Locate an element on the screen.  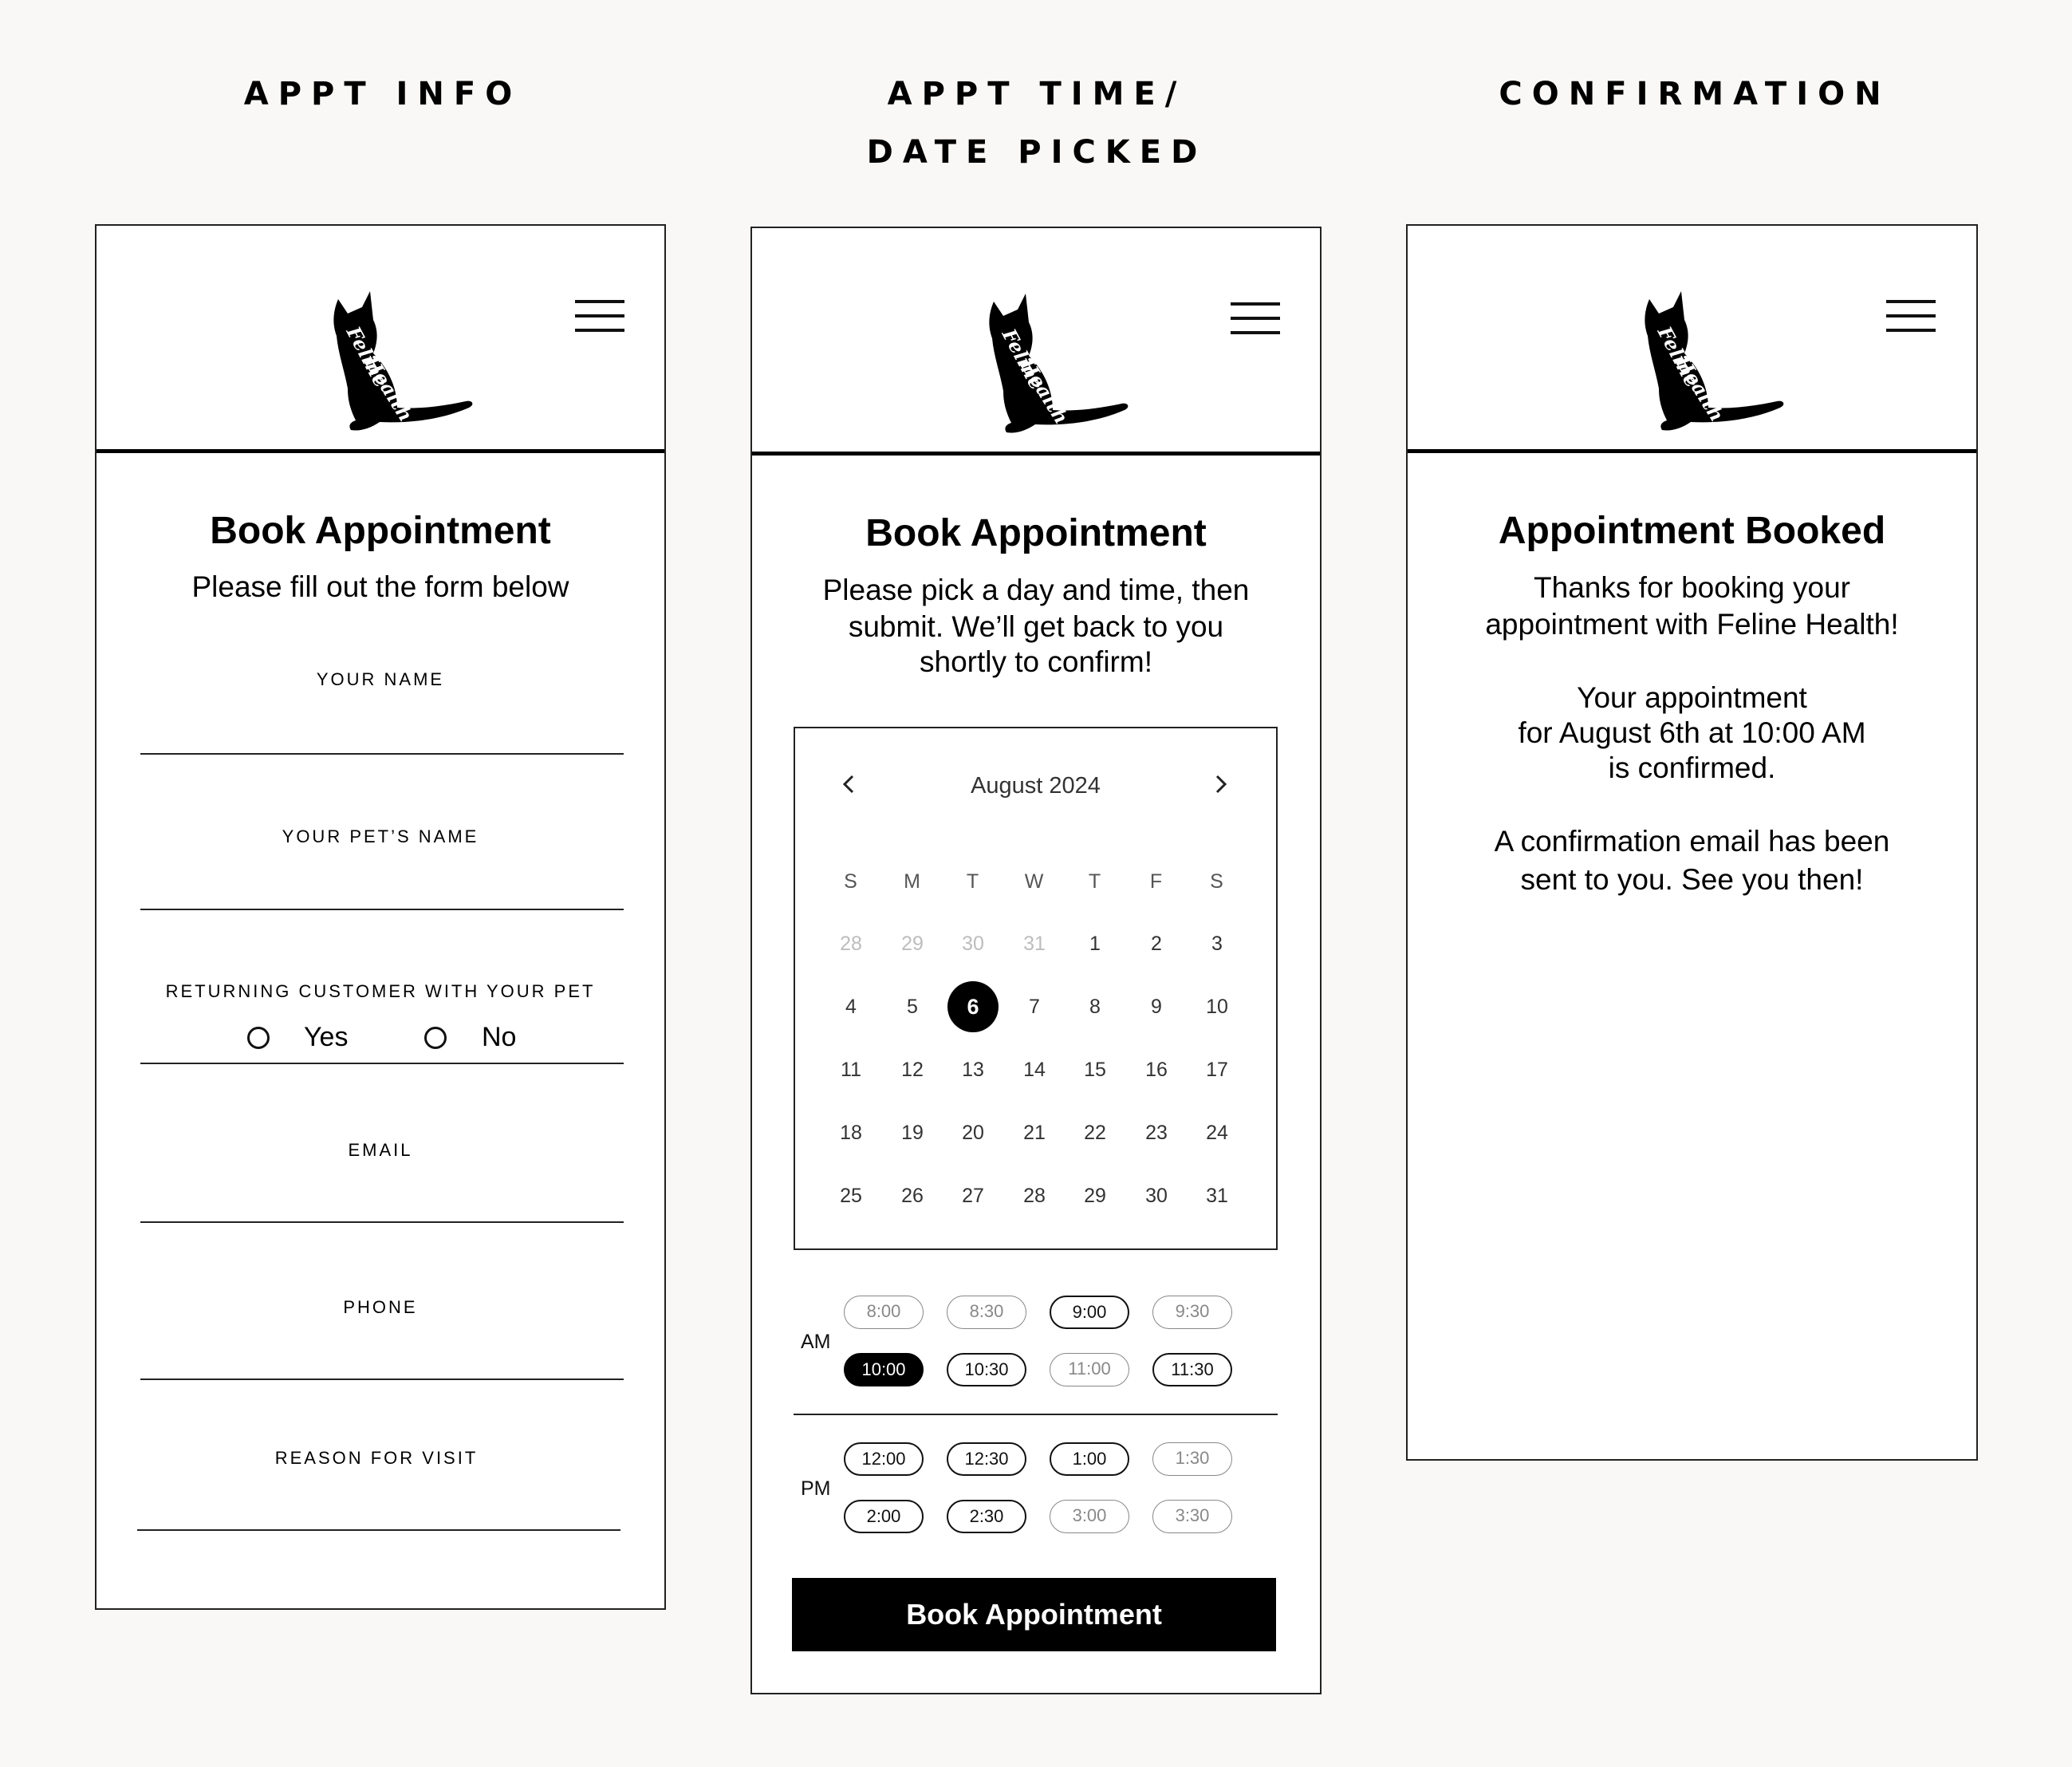
radio-no-label: No is located at coordinates (500, 1037).